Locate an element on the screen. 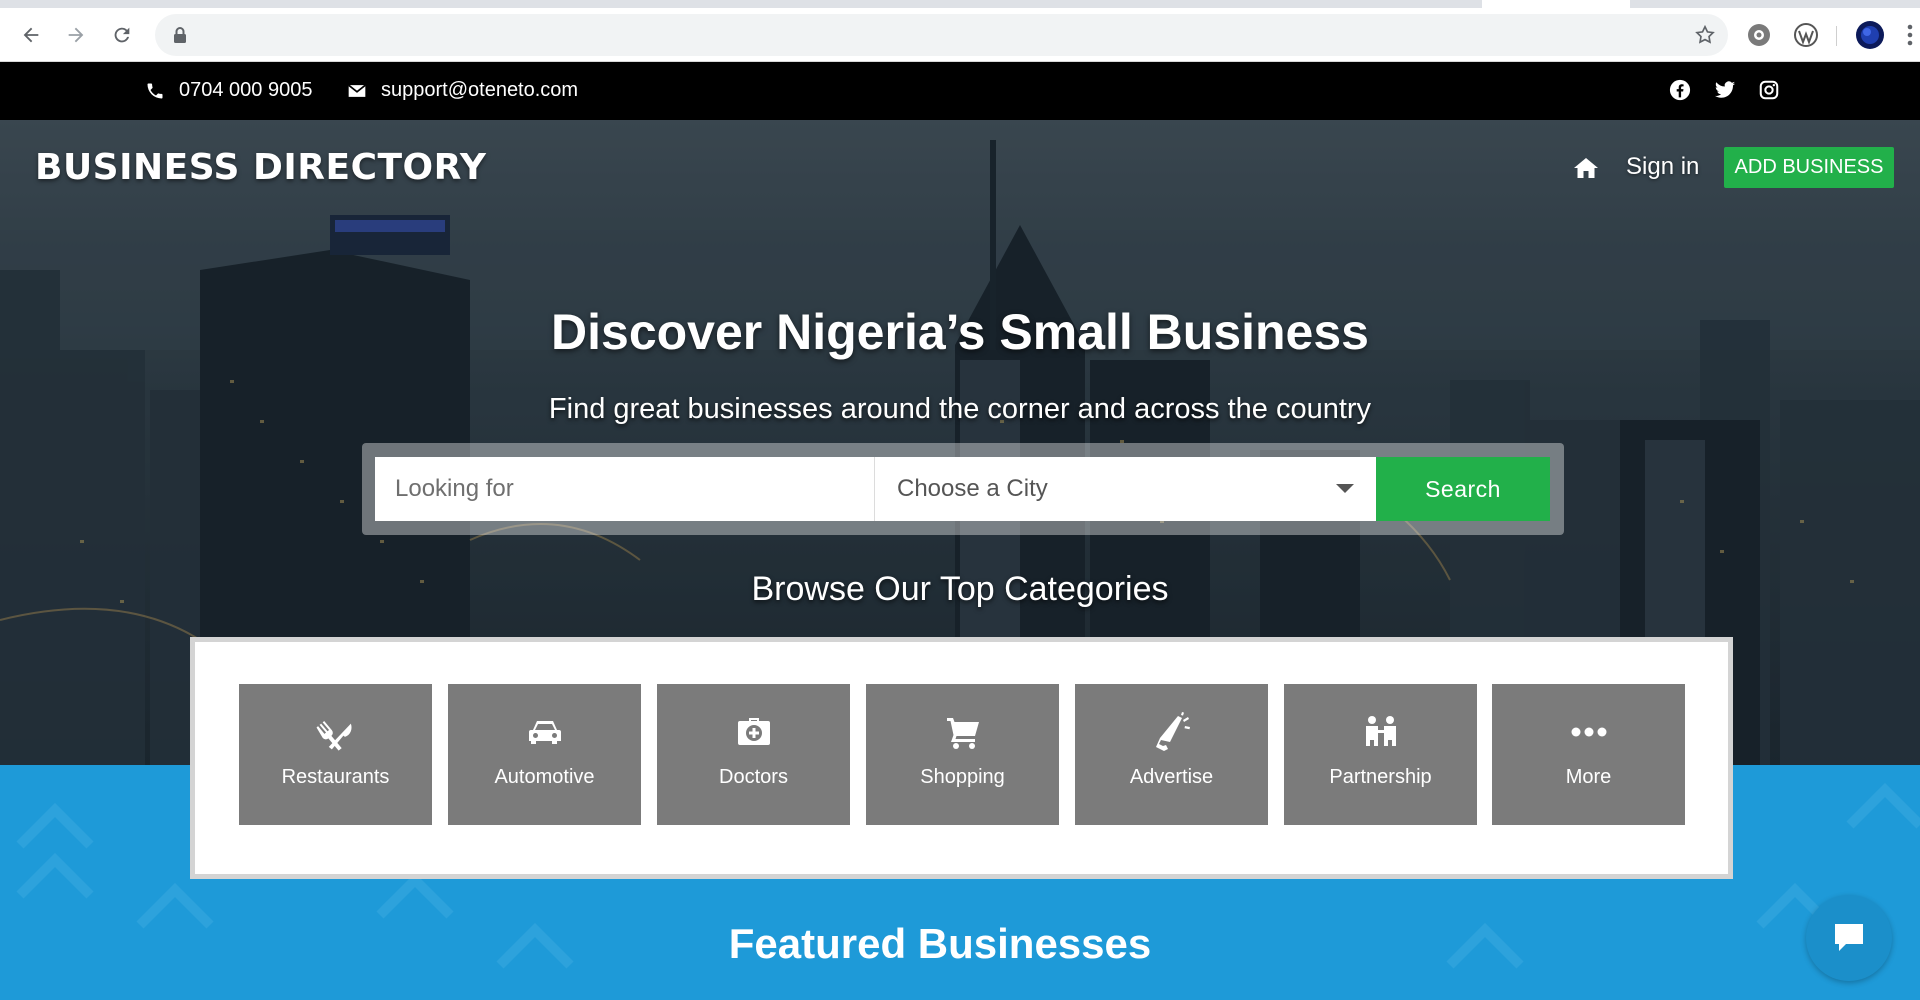 The height and width of the screenshot is (1000, 1920). car-icon is located at coordinates (545, 732).